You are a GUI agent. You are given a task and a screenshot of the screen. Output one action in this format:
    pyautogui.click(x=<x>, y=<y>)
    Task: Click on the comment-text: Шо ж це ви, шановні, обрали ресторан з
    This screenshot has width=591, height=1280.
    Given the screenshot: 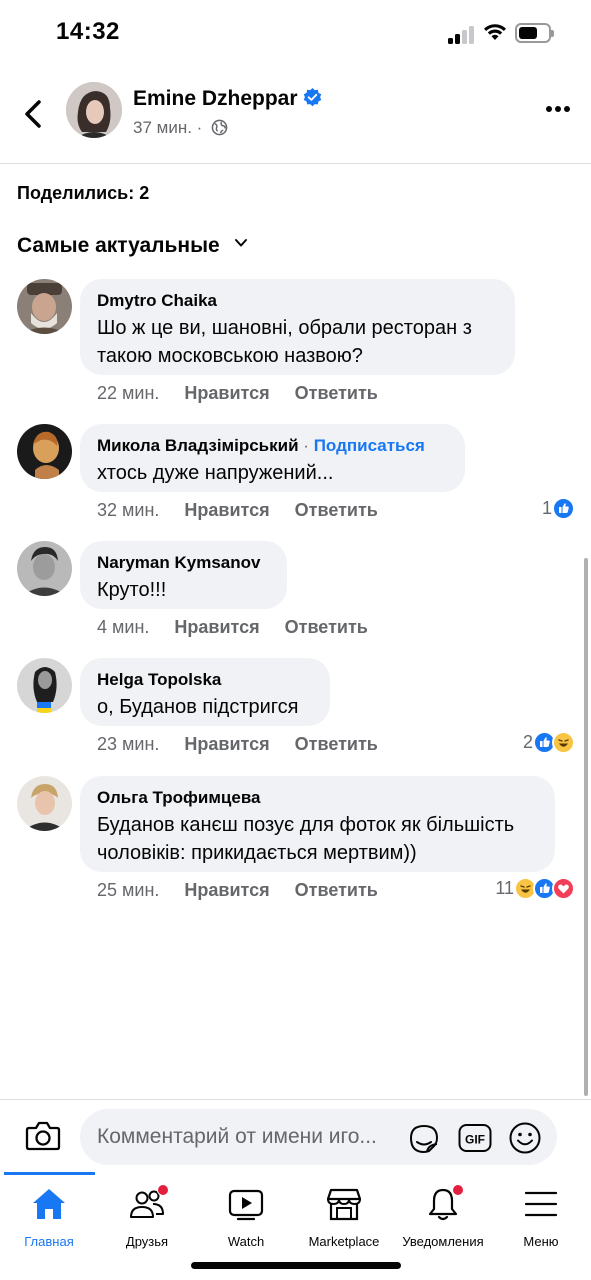 What is the action you would take?
    pyautogui.click(x=284, y=328)
    